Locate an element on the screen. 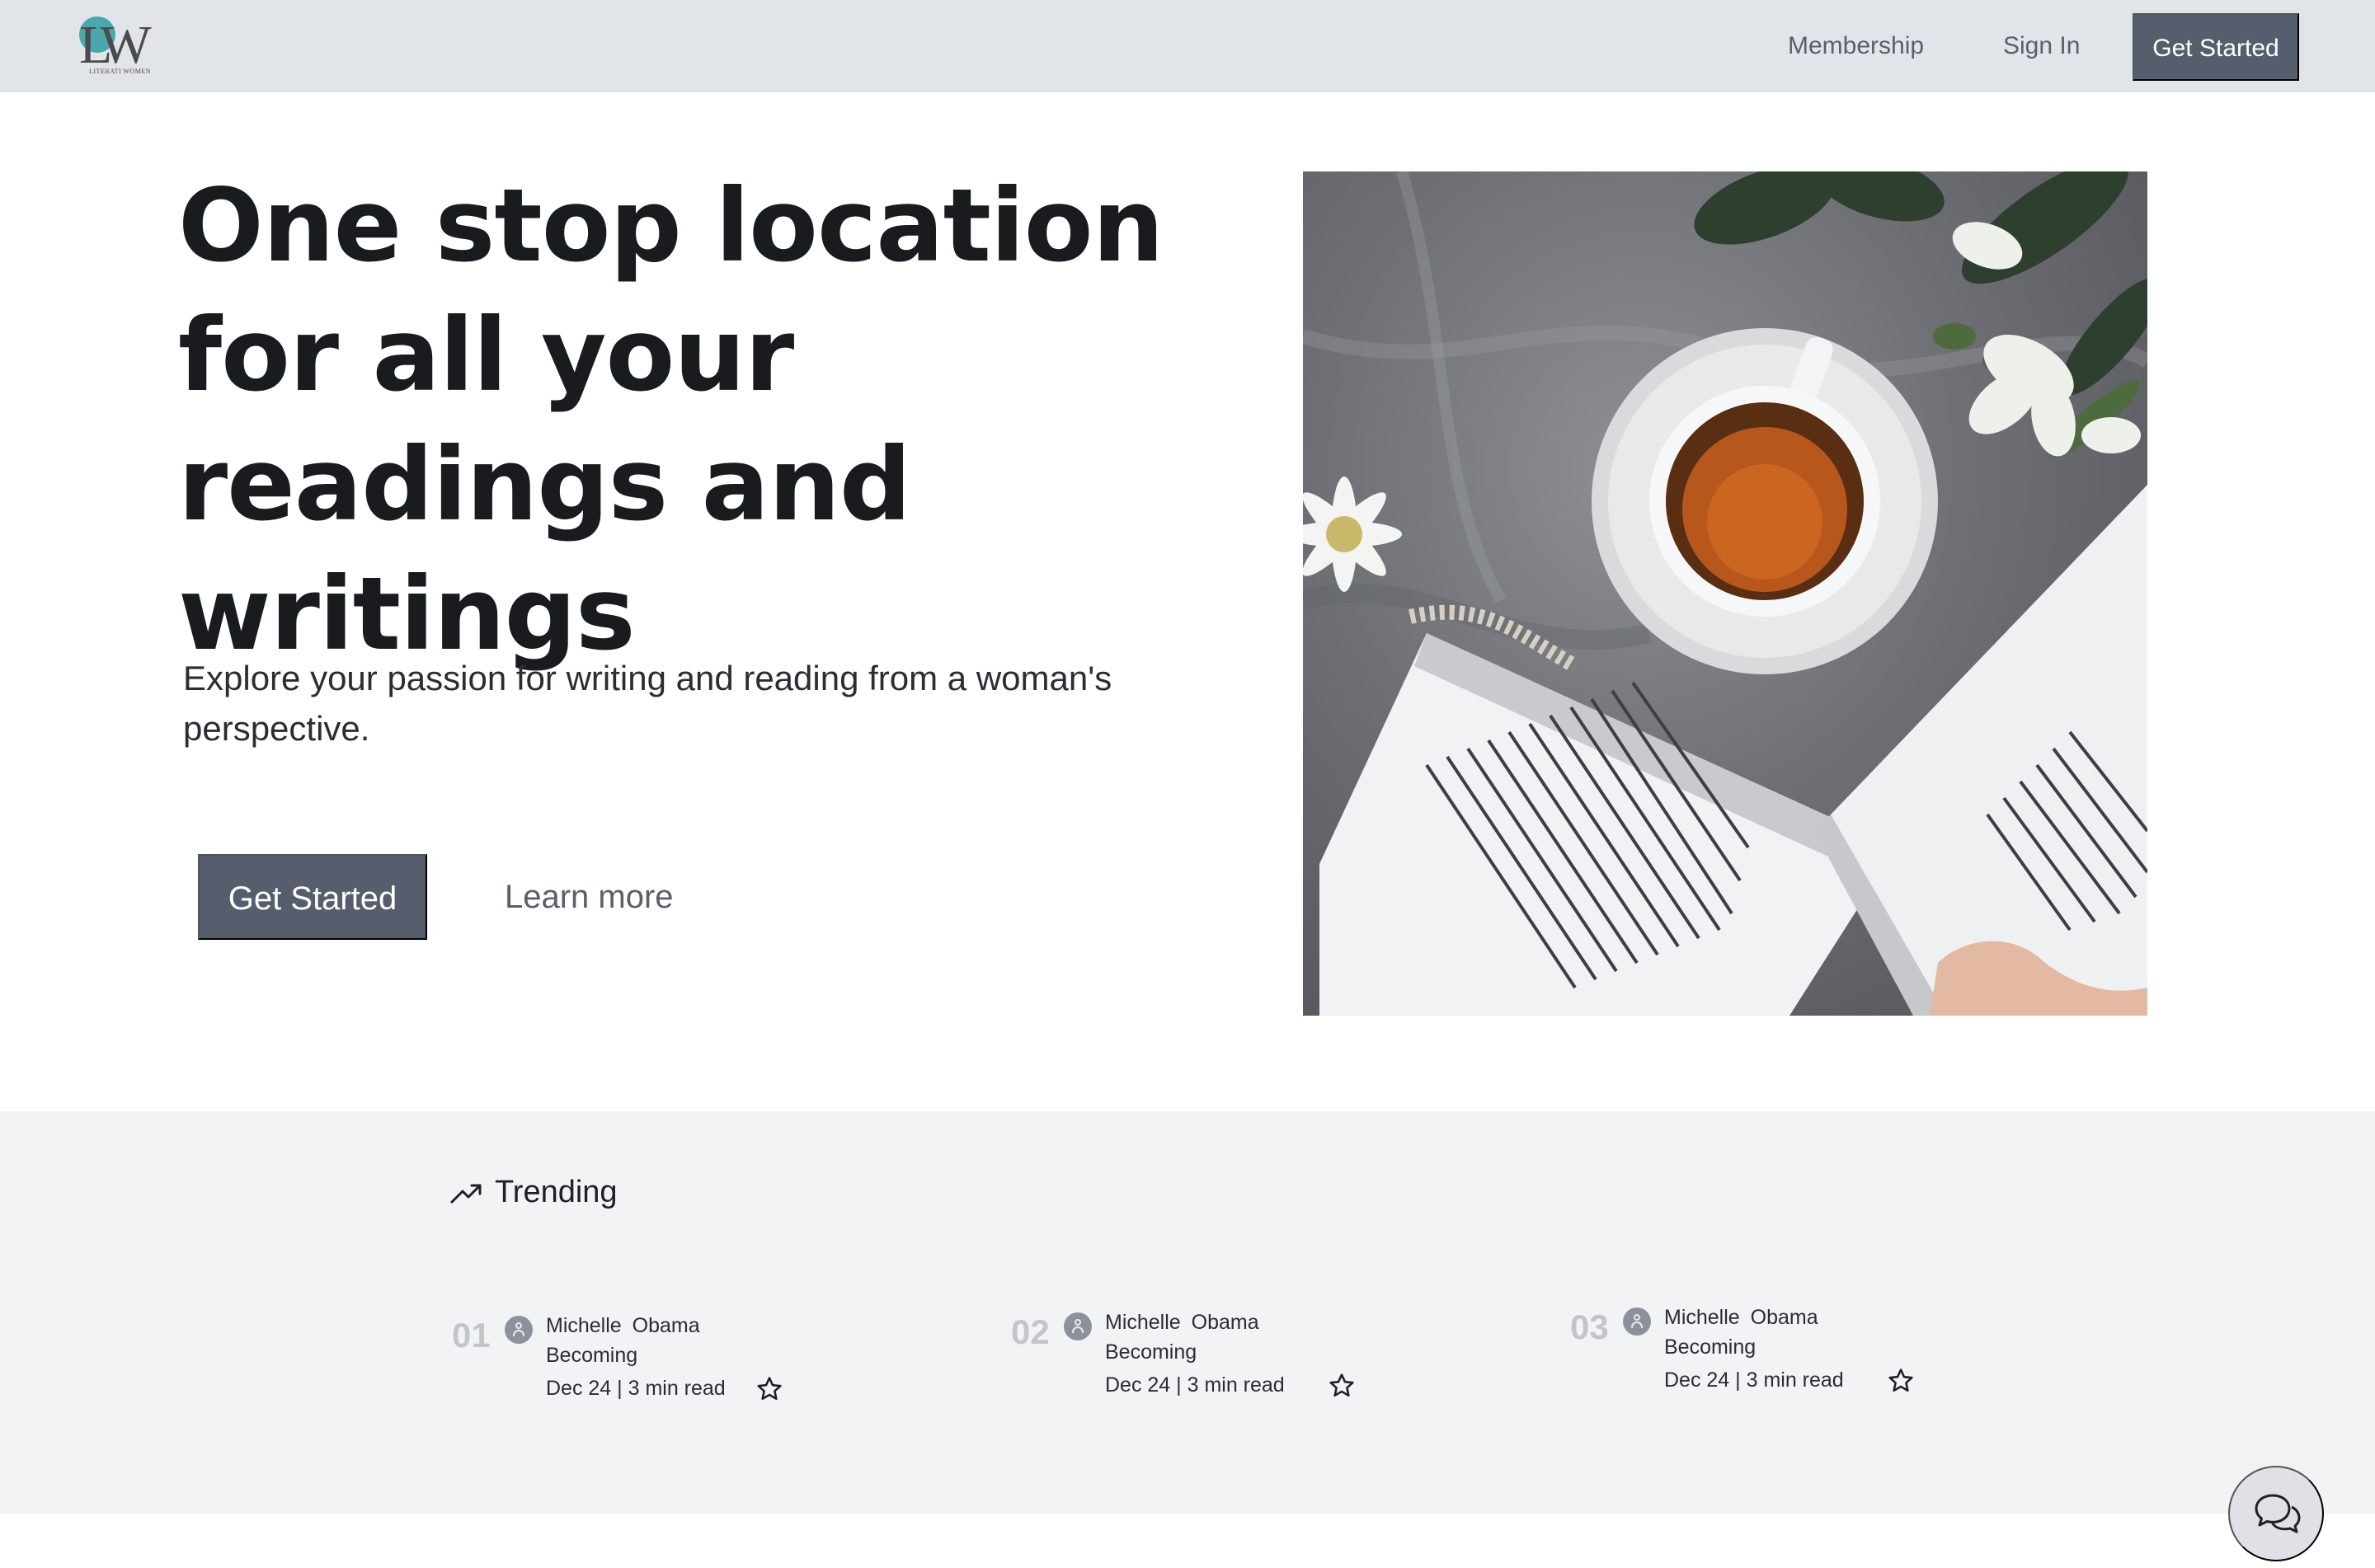 This screenshot has height=1568, width=2375. logo: LW LITERATI WOMEN is located at coordinates (117, 47).